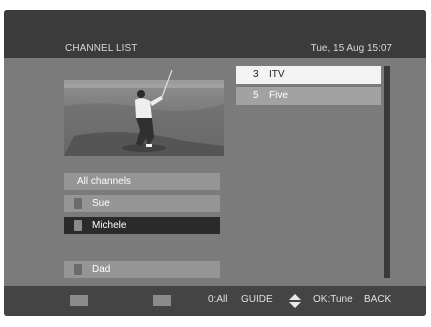 The width and height of the screenshot is (431, 327). Describe the element at coordinates (142, 225) in the screenshot. I see `group-michele: Michele` at that location.